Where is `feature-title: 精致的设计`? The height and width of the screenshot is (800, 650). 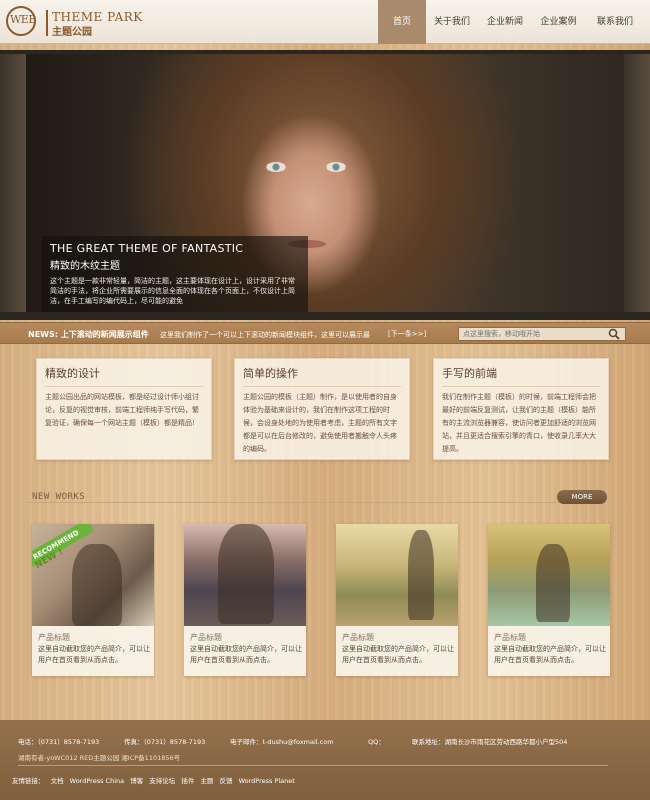
feature-title: 精致的设计 is located at coordinates (124, 376).